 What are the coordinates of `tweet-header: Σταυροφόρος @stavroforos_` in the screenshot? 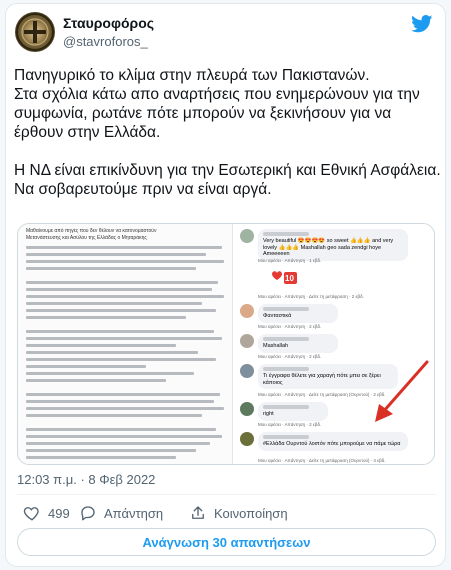 It's located at (225, 33).